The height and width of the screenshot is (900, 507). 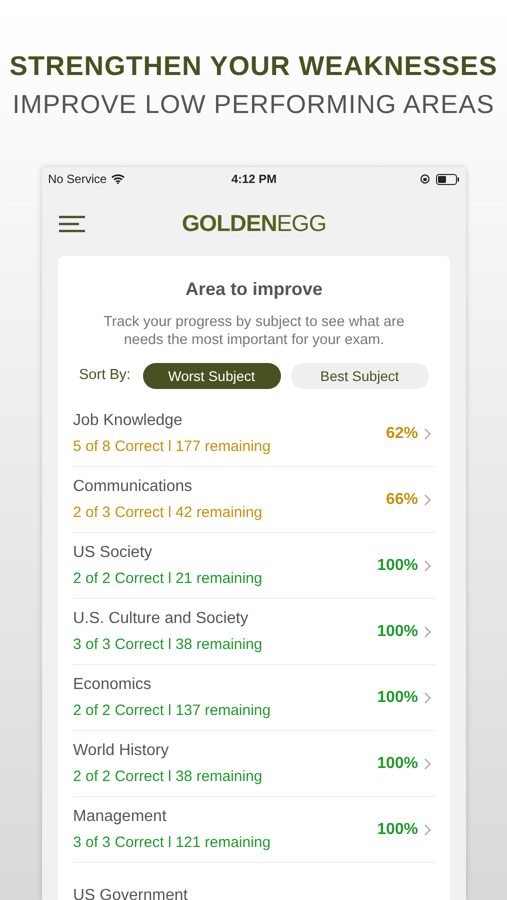 What do you see at coordinates (402, 500) in the screenshot?
I see `subject-percent: 66%` at bounding box center [402, 500].